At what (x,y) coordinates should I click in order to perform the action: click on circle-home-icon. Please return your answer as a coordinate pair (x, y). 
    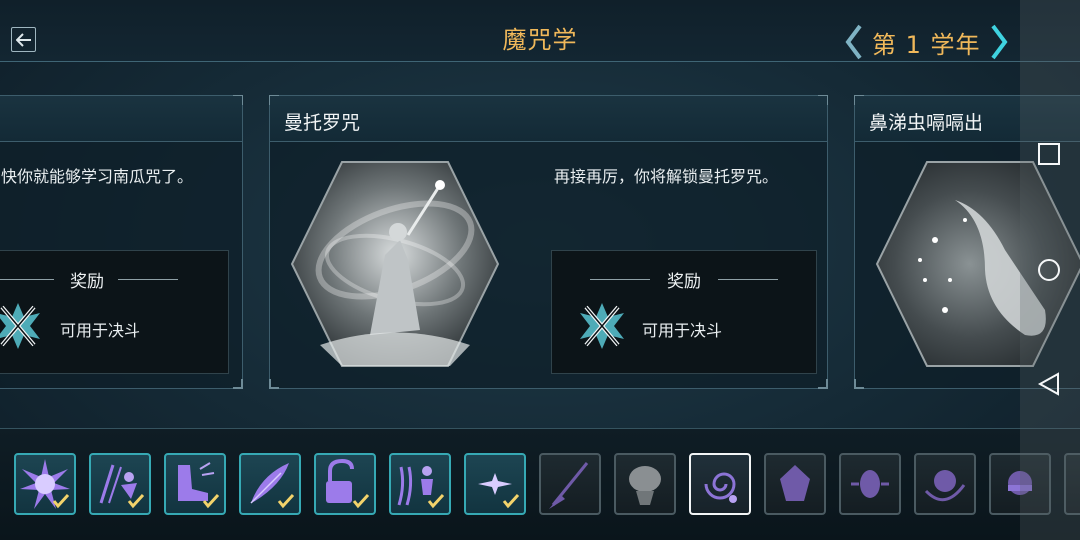
    Looking at the image, I should click on (1049, 270).